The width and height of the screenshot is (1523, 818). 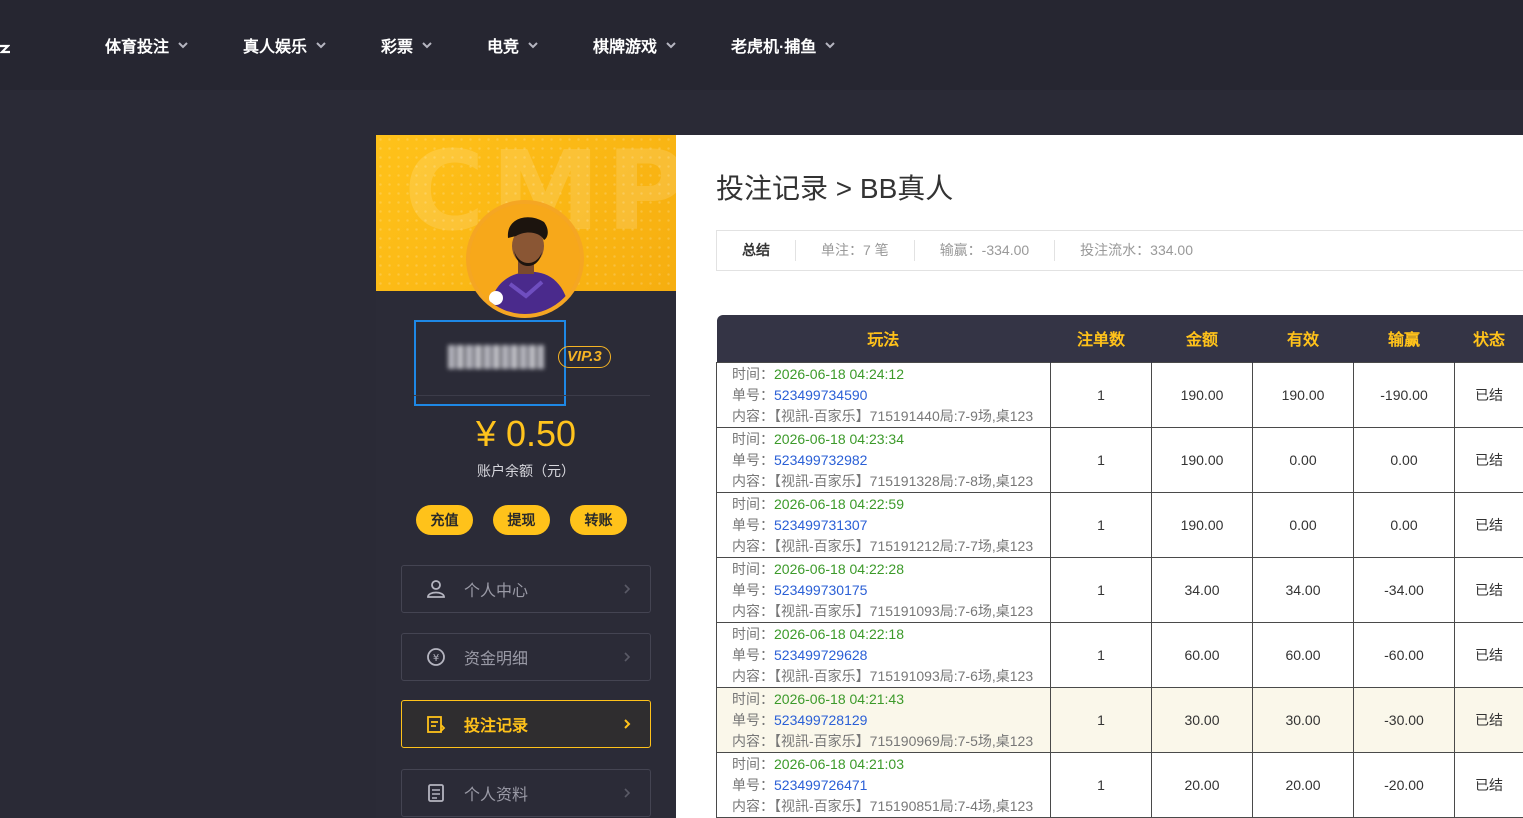 What do you see at coordinates (526, 793) in the screenshot?
I see `menu-item-profile: 个人资料` at bounding box center [526, 793].